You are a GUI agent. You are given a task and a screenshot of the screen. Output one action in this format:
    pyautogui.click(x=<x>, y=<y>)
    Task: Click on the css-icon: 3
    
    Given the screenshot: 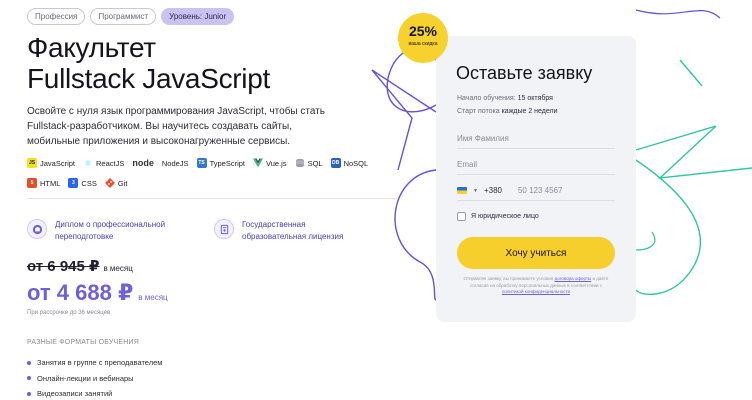 What is the action you would take?
    pyautogui.click(x=73, y=183)
    